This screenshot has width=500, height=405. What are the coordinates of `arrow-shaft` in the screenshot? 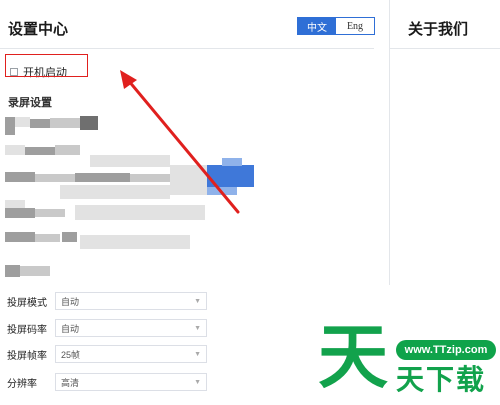 It's located at (183, 146).